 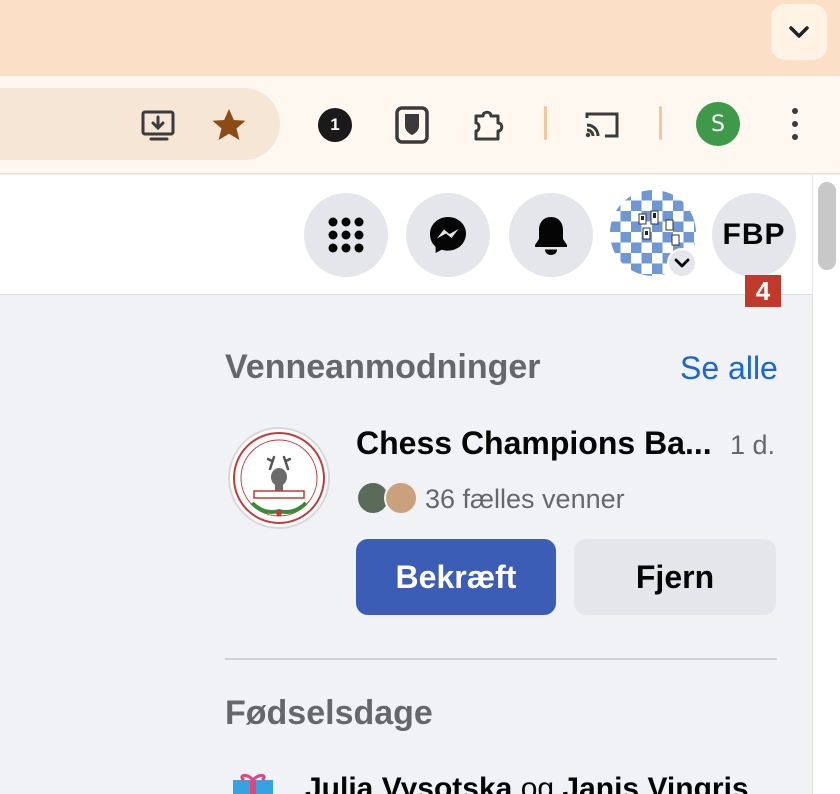 What do you see at coordinates (501, 659) in the screenshot?
I see `section-divider` at bounding box center [501, 659].